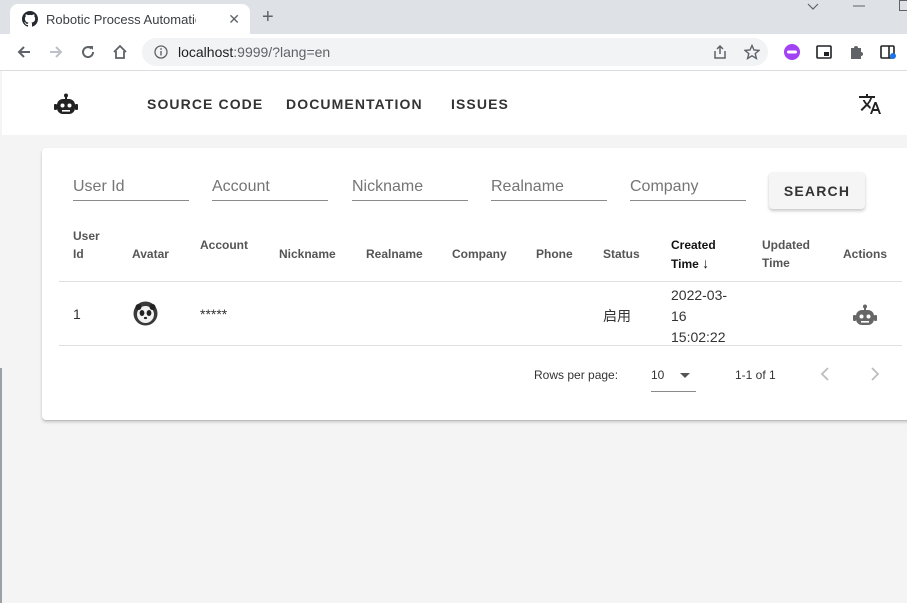  Describe the element at coordinates (755, 375) in the screenshot. I see `pagination-range: 1-1 of 1` at that location.